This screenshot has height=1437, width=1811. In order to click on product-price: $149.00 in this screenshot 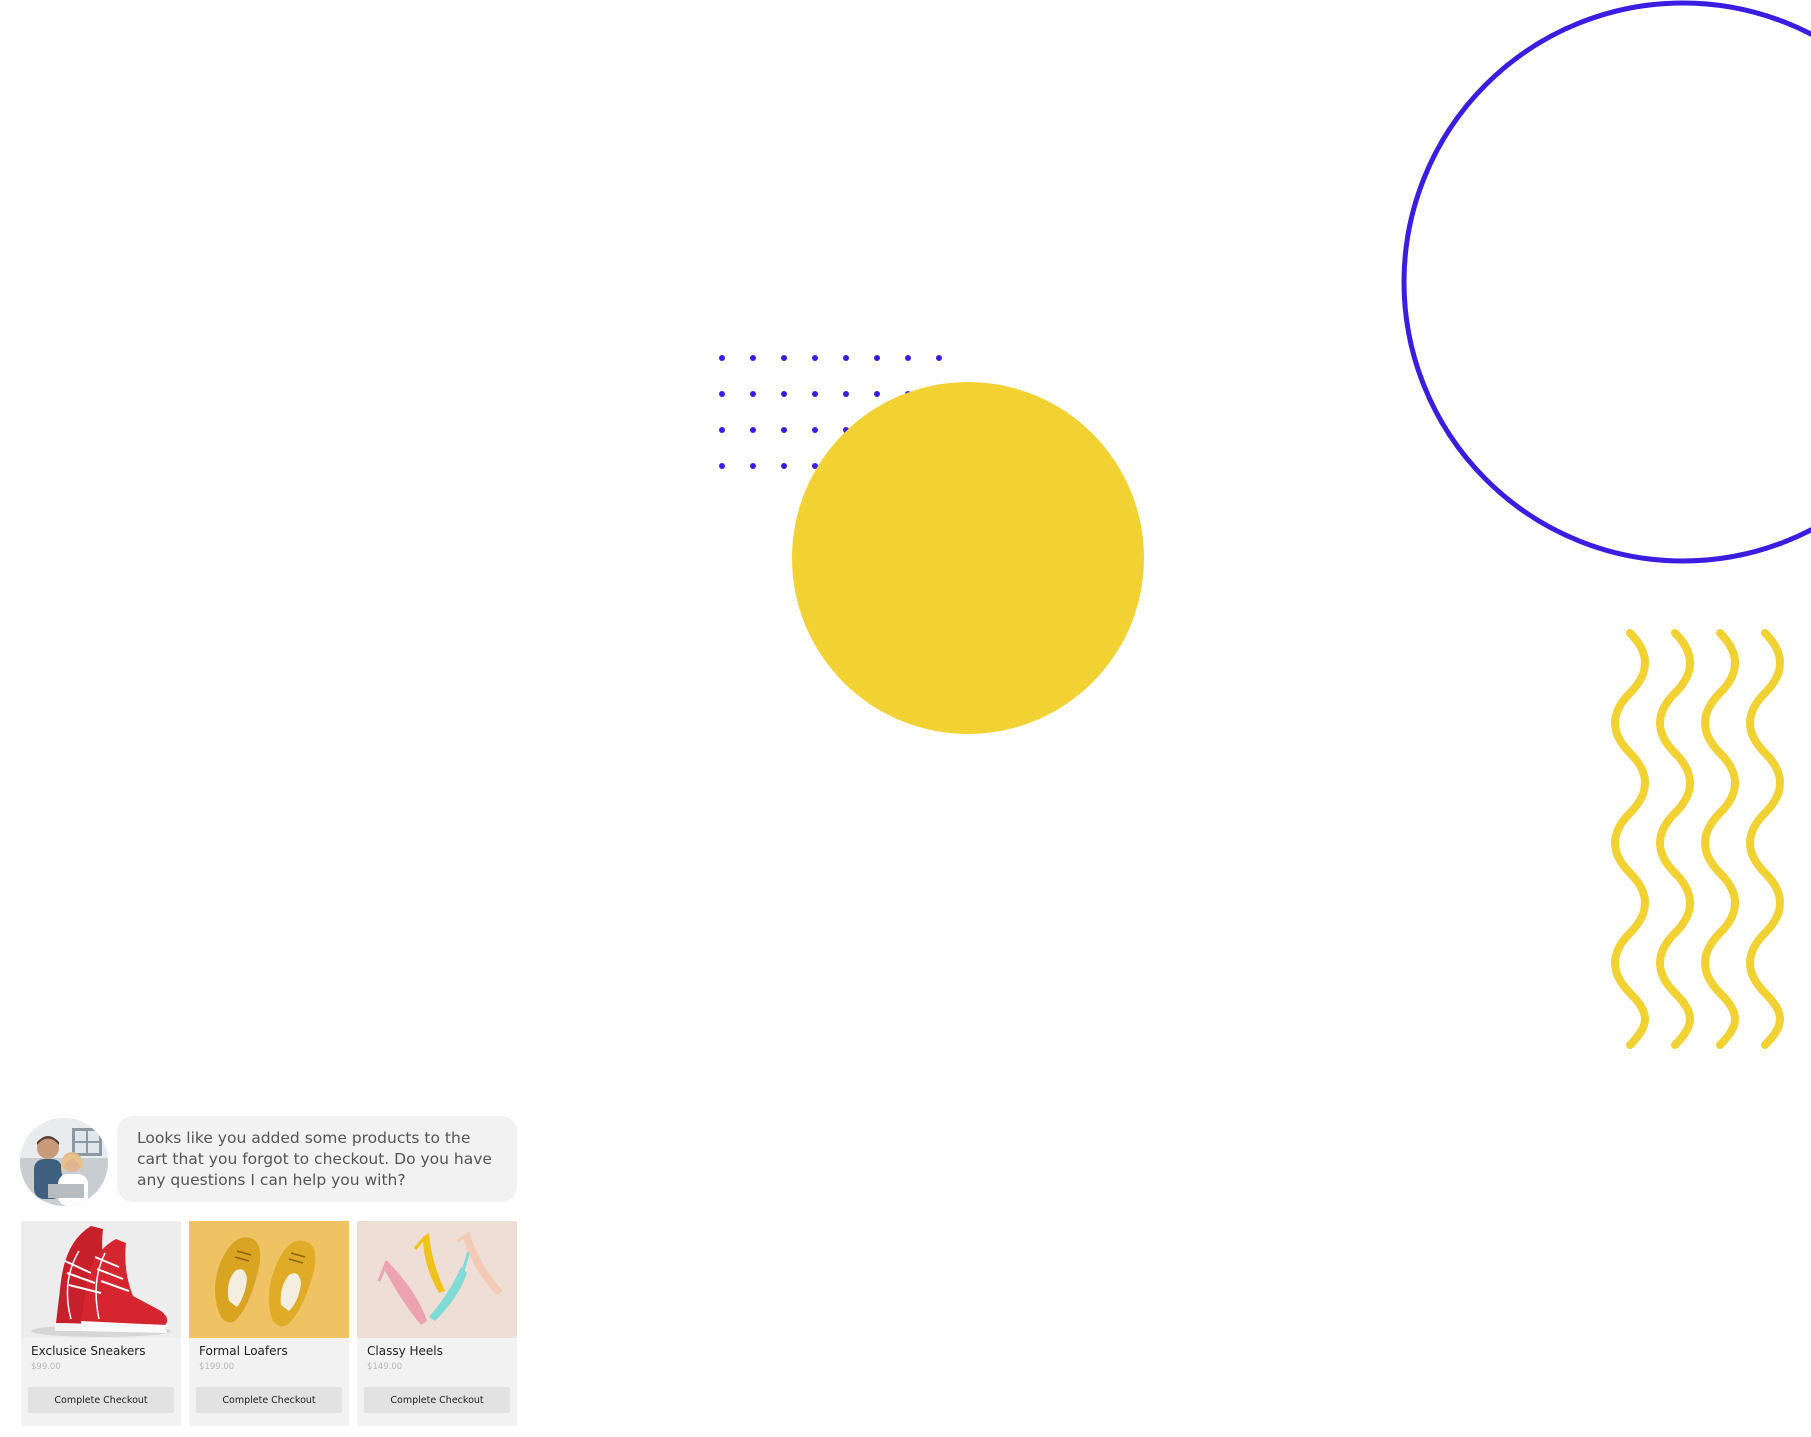, I will do `click(385, 1367)`.